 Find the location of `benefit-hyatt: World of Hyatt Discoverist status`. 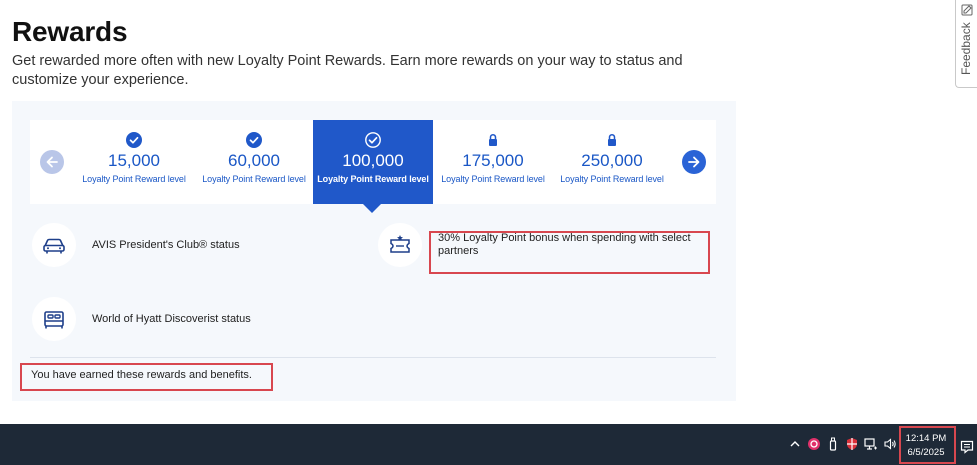

benefit-hyatt: World of Hyatt Discoverist status is located at coordinates (141, 319).